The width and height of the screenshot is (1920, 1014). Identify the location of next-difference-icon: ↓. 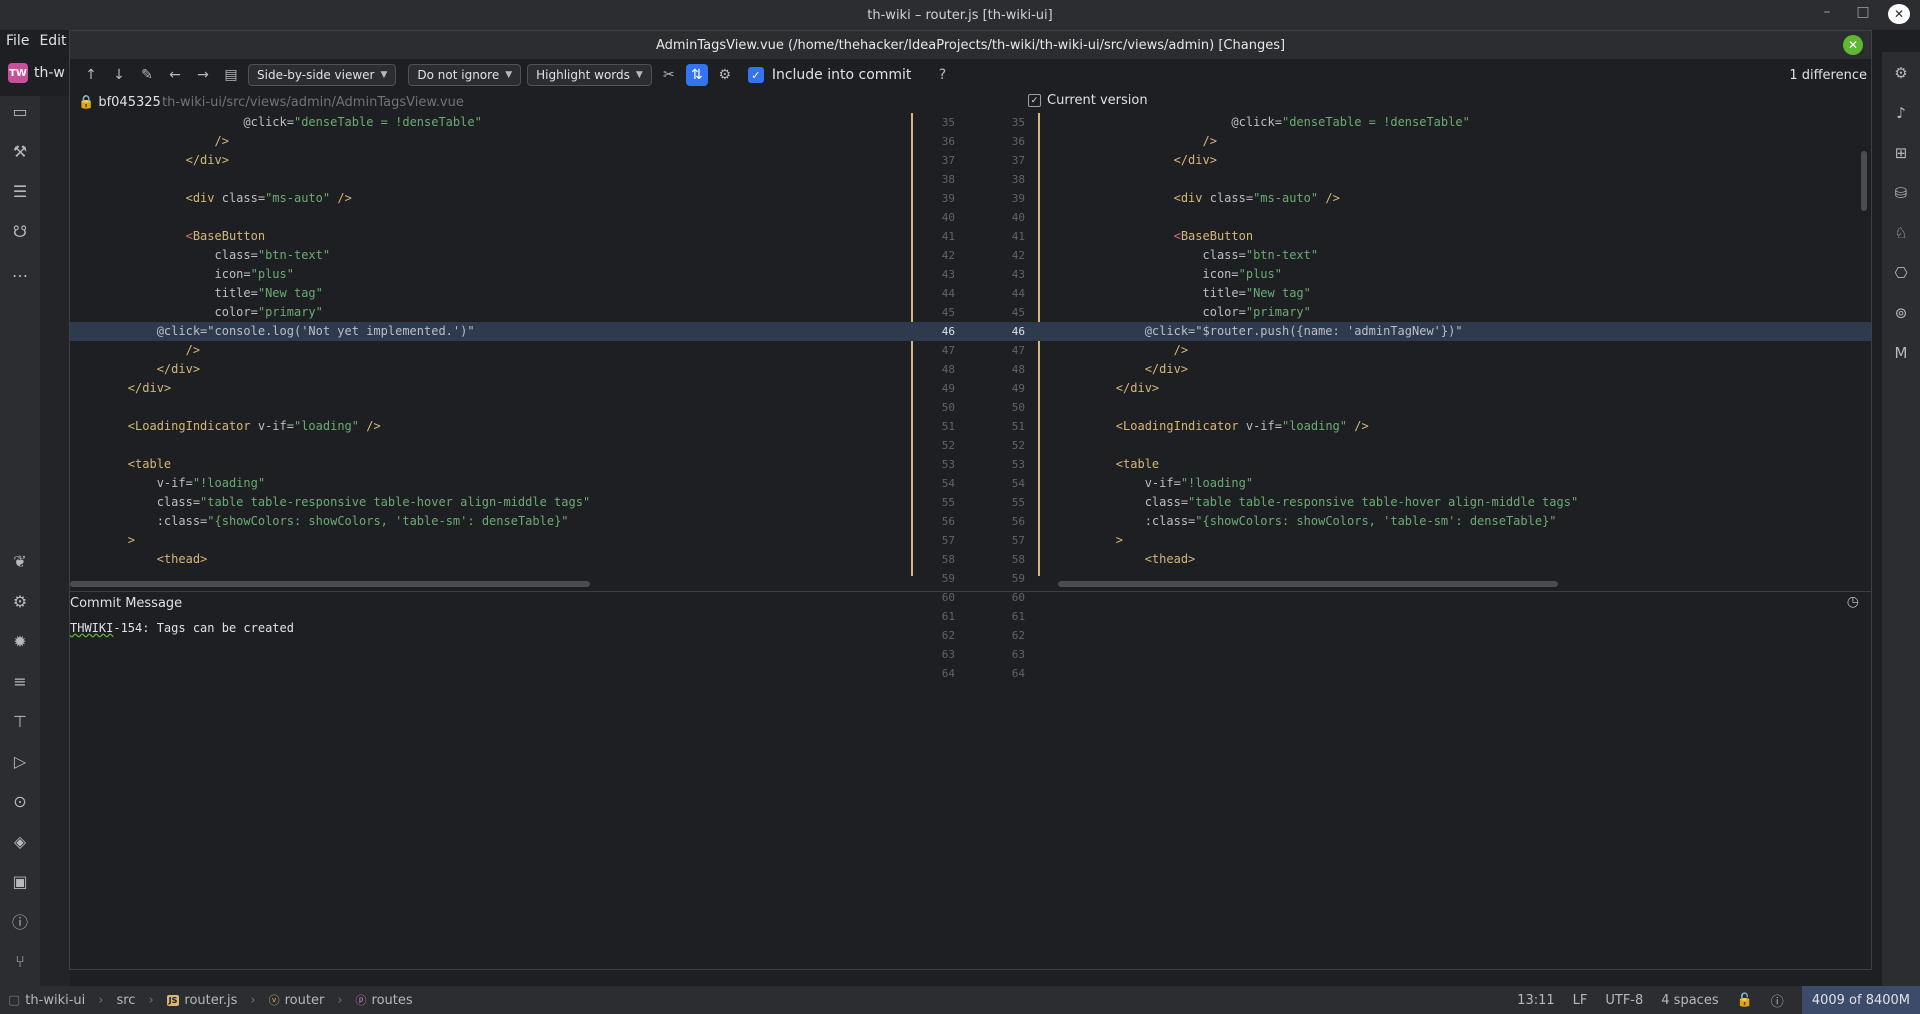
(119, 75).